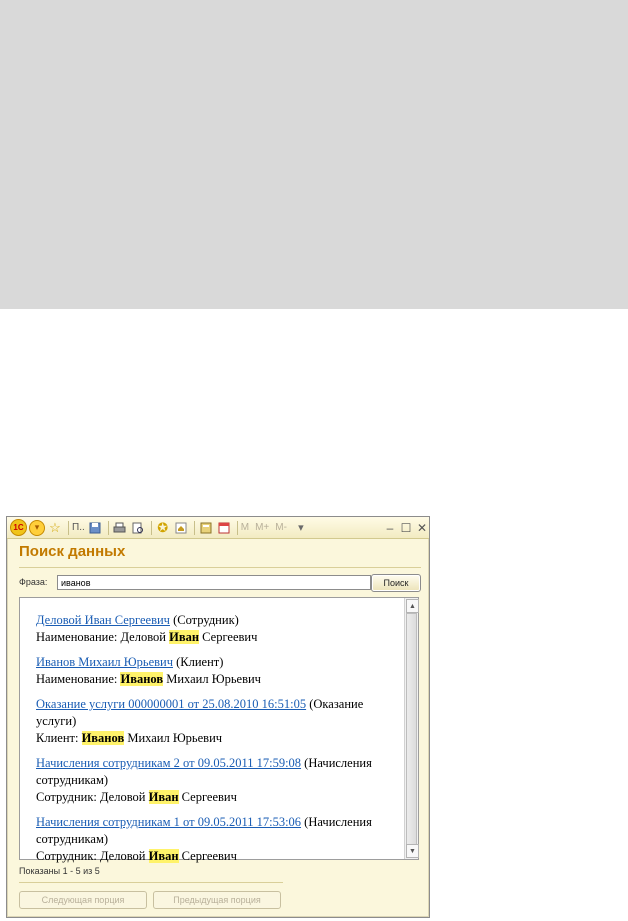 This screenshot has width=628, height=921. Describe the element at coordinates (78, 528) in the screenshot. I see `menu-button: П..` at that location.